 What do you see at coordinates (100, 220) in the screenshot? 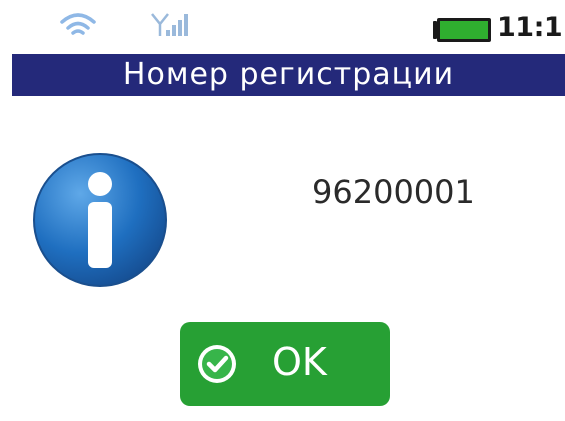
I see `info-icon` at bounding box center [100, 220].